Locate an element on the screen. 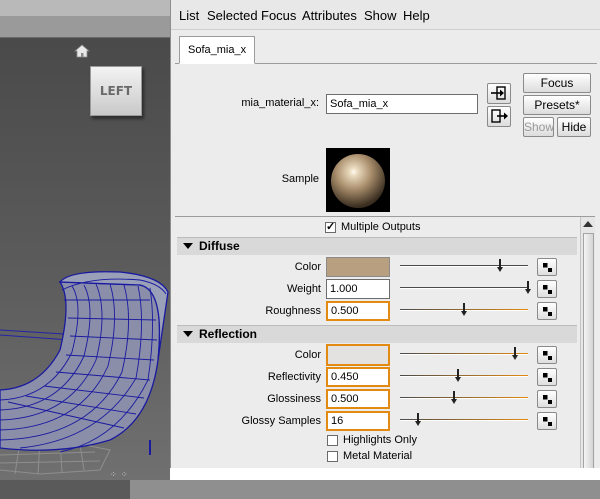 The height and width of the screenshot is (499, 600). reflection-color-map-button is located at coordinates (547, 355).